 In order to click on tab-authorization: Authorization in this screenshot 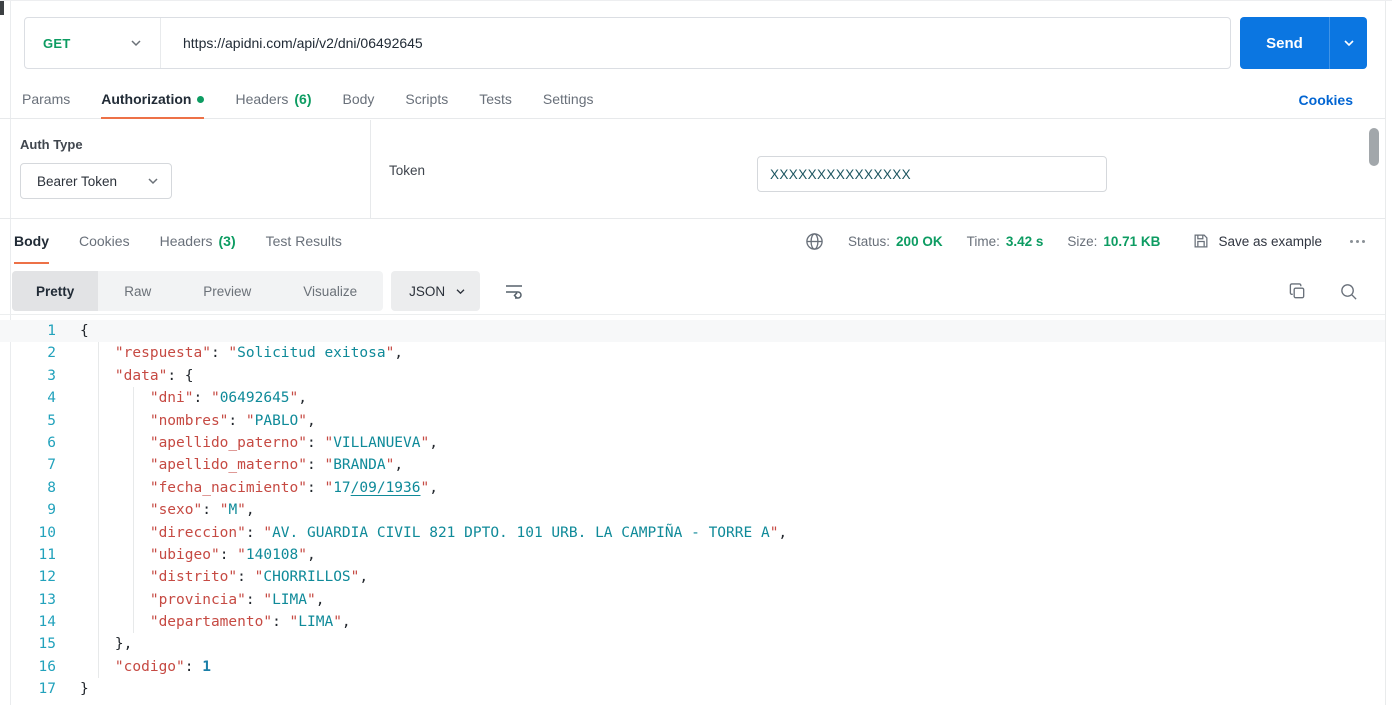, I will do `click(153, 99)`.